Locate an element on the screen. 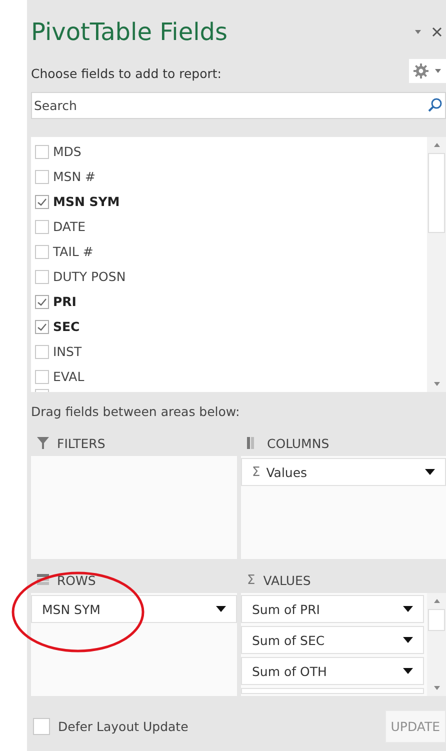 Image resolution: width=446 pixels, height=751 pixels. field-name: SEC is located at coordinates (66, 326).